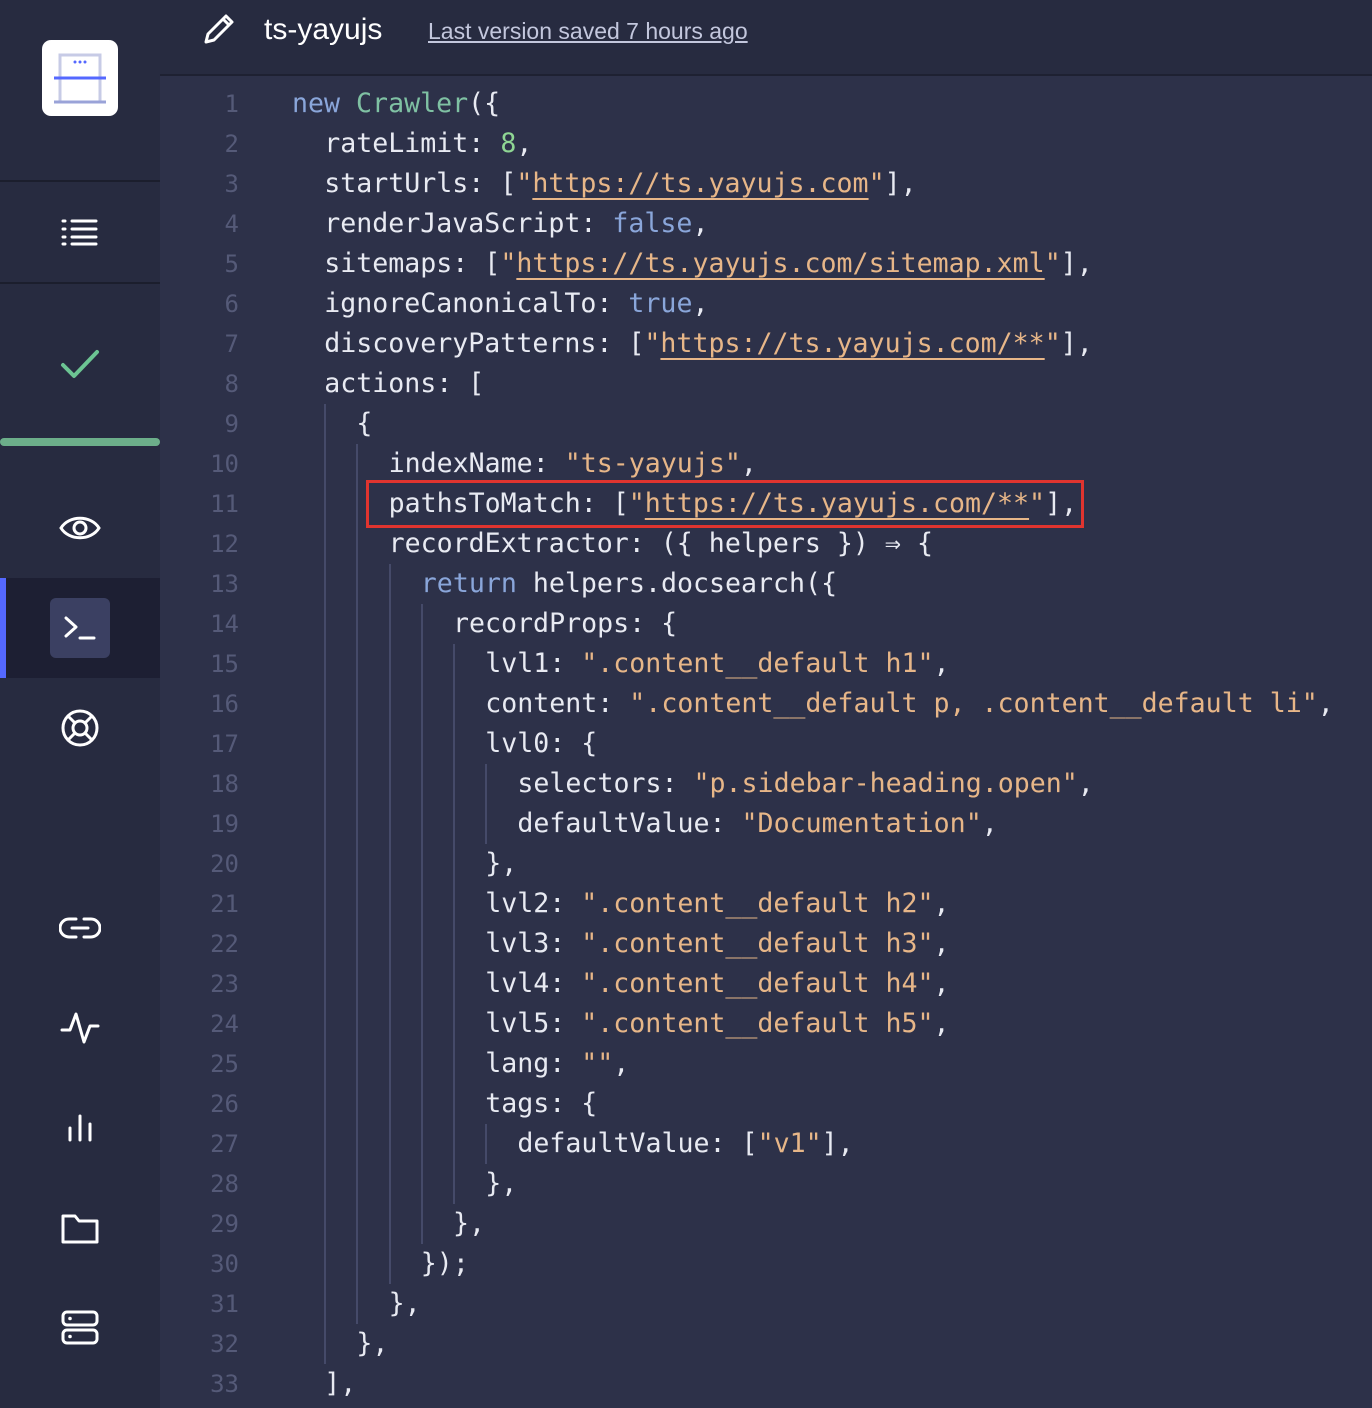 Image resolution: width=1372 pixels, height=1408 pixels. What do you see at coordinates (80, 728) in the screenshot?
I see `sidebar-item-help` at bounding box center [80, 728].